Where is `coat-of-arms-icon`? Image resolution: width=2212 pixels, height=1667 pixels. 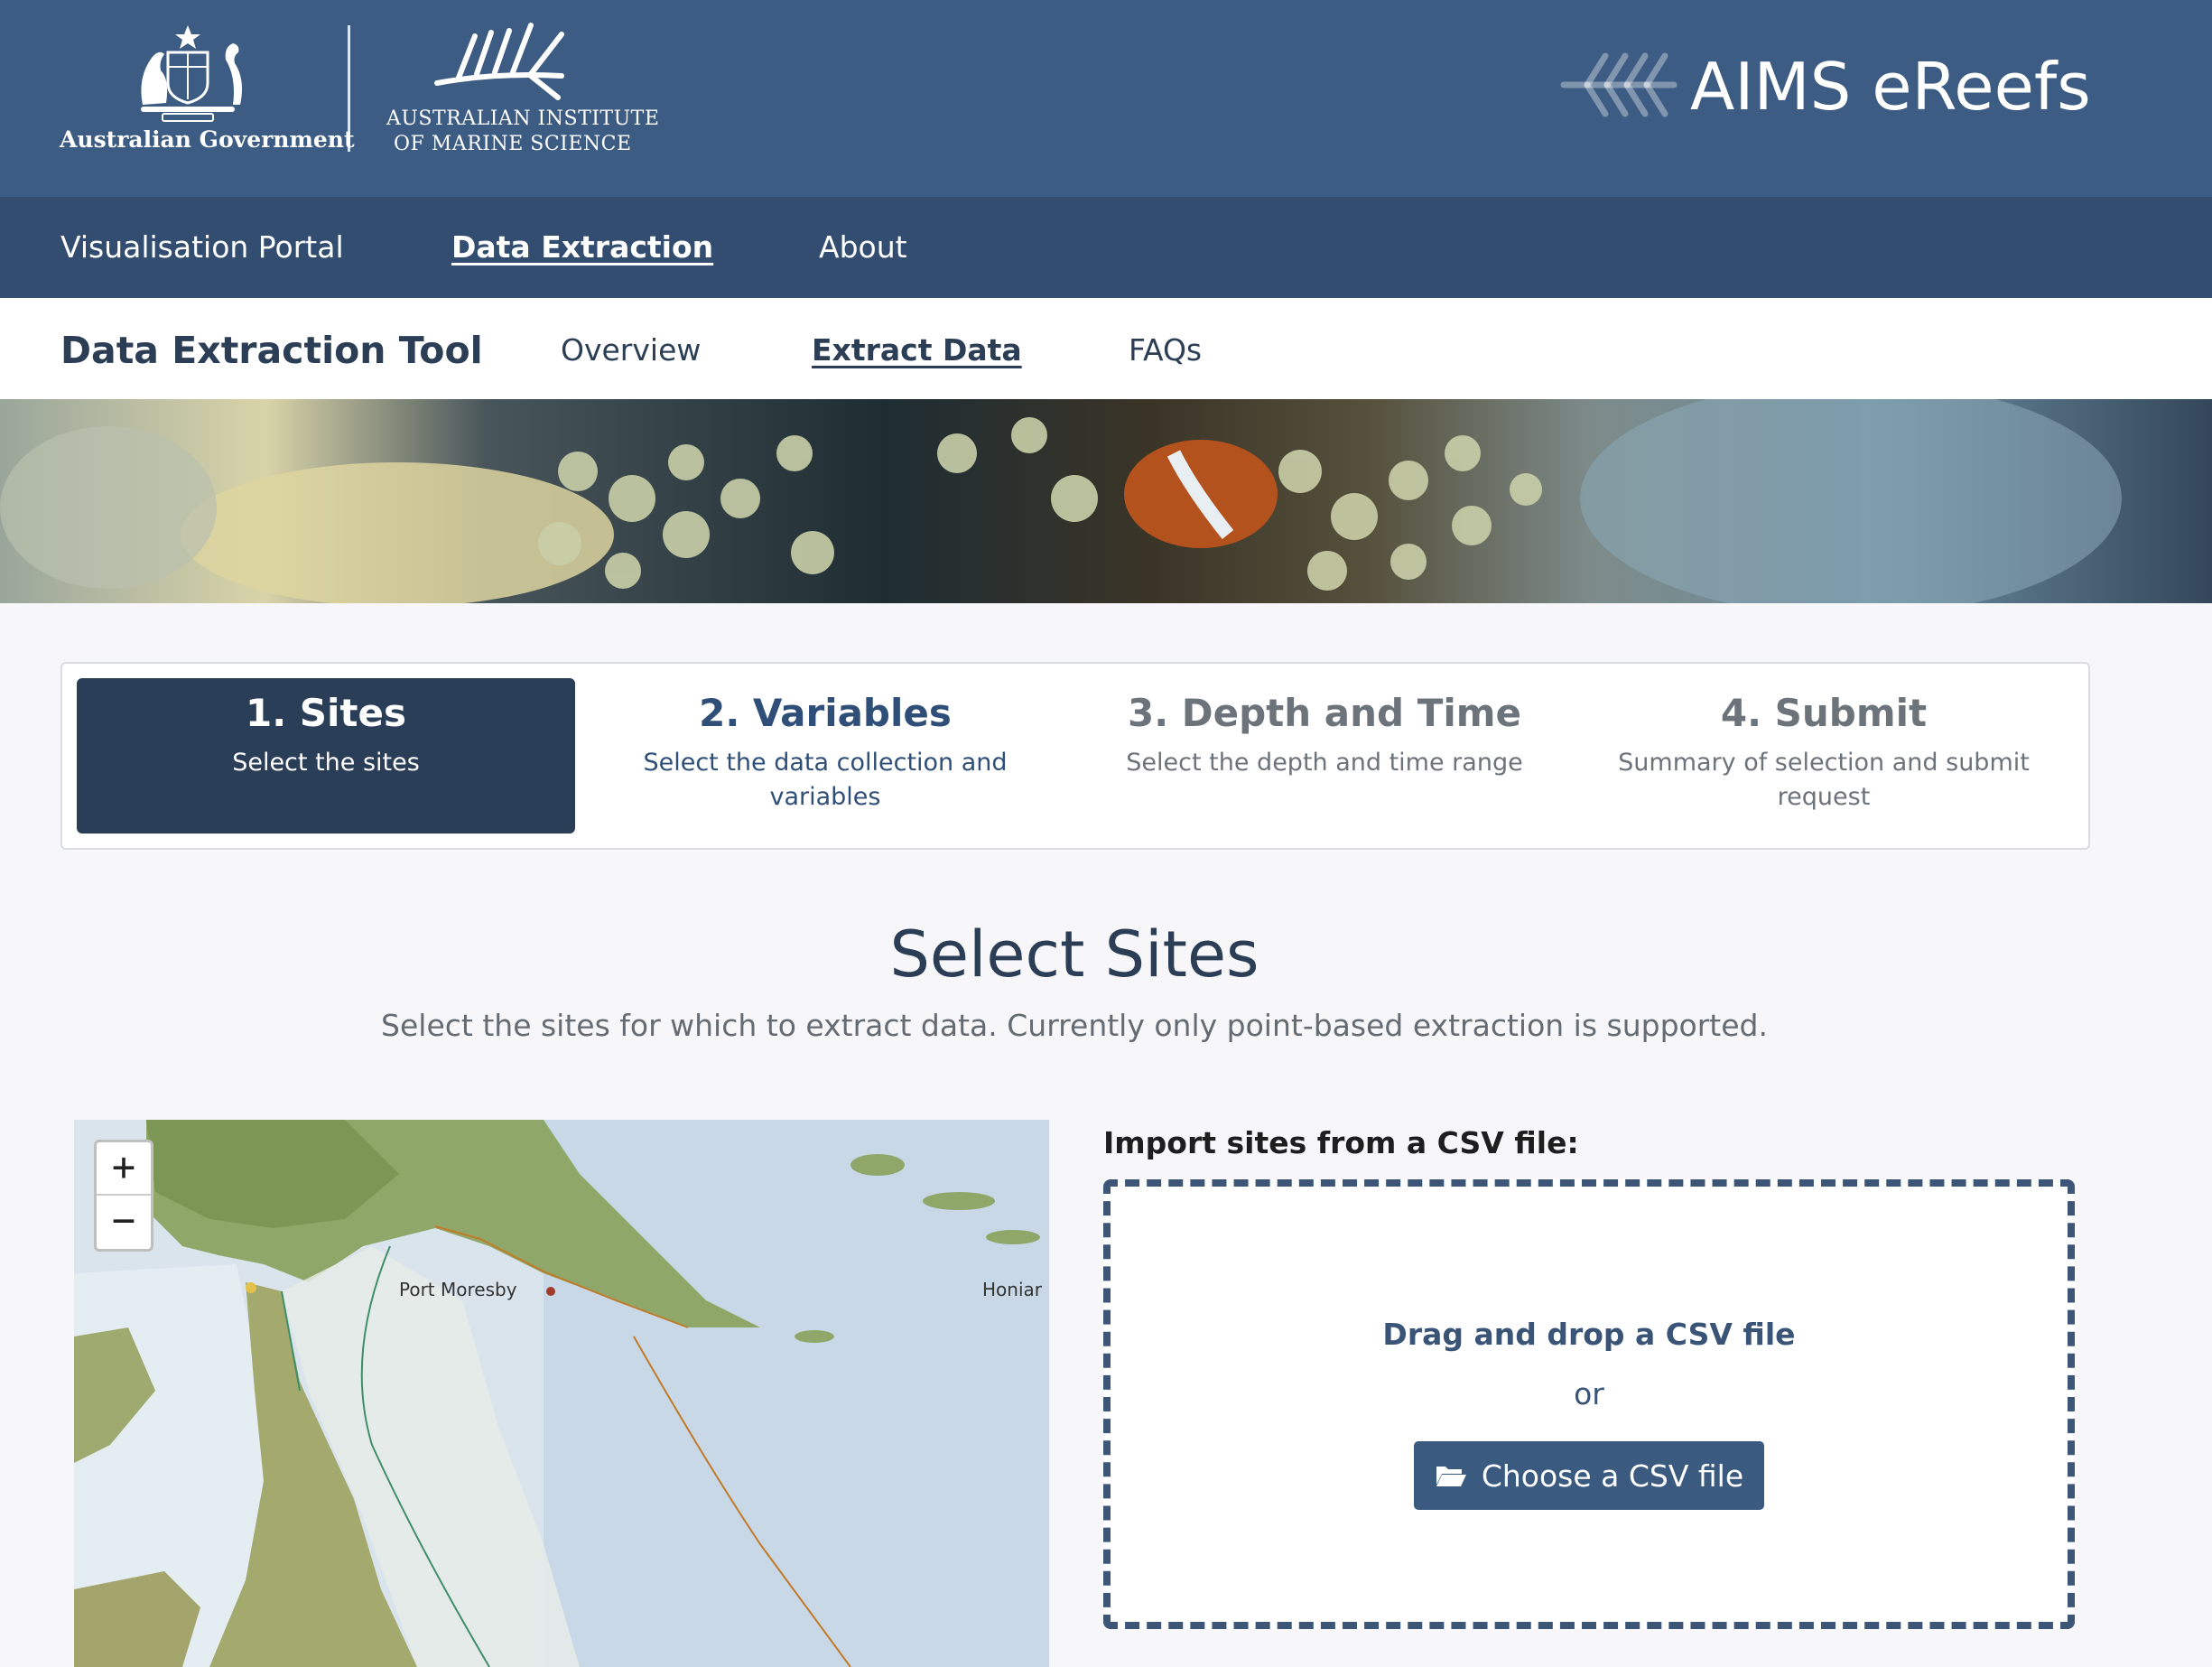 coat-of-arms-icon is located at coordinates (191, 74).